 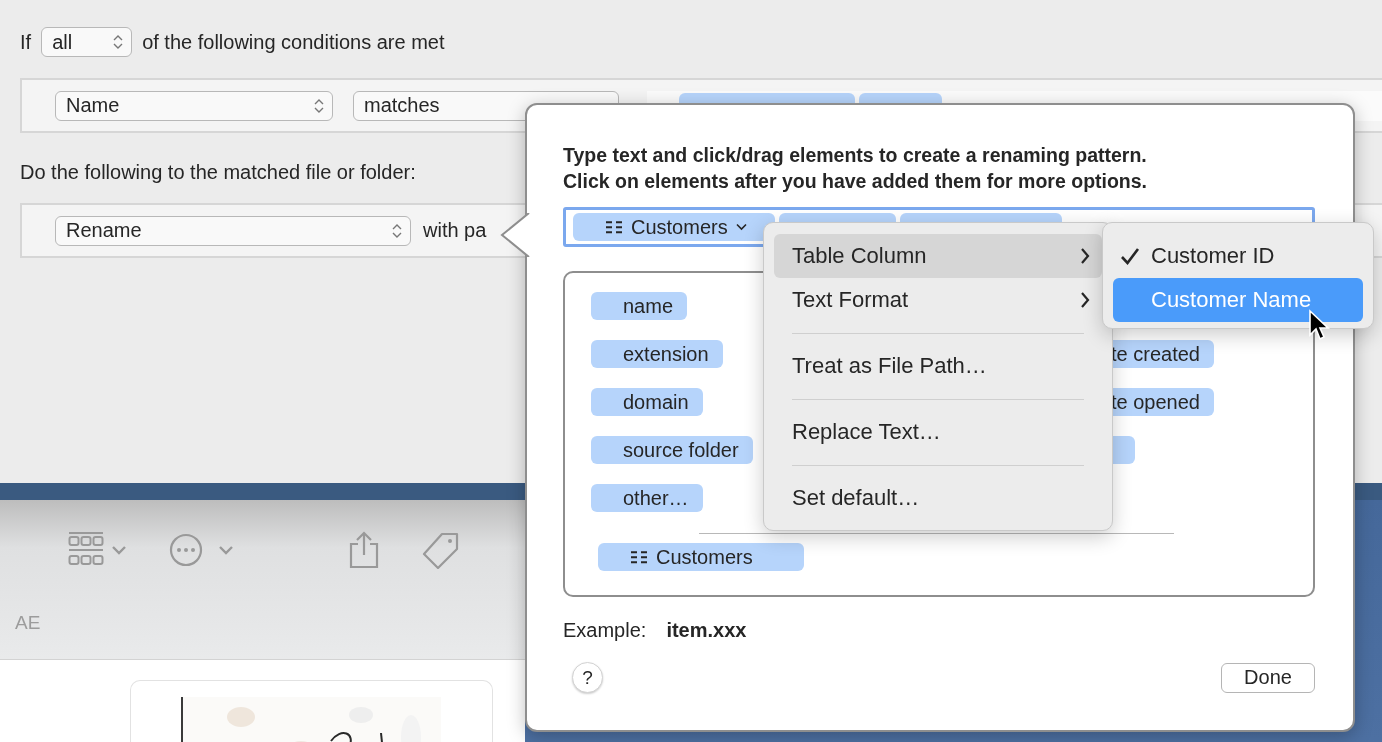 What do you see at coordinates (938, 300) in the screenshot?
I see `menu-item: Text Format` at bounding box center [938, 300].